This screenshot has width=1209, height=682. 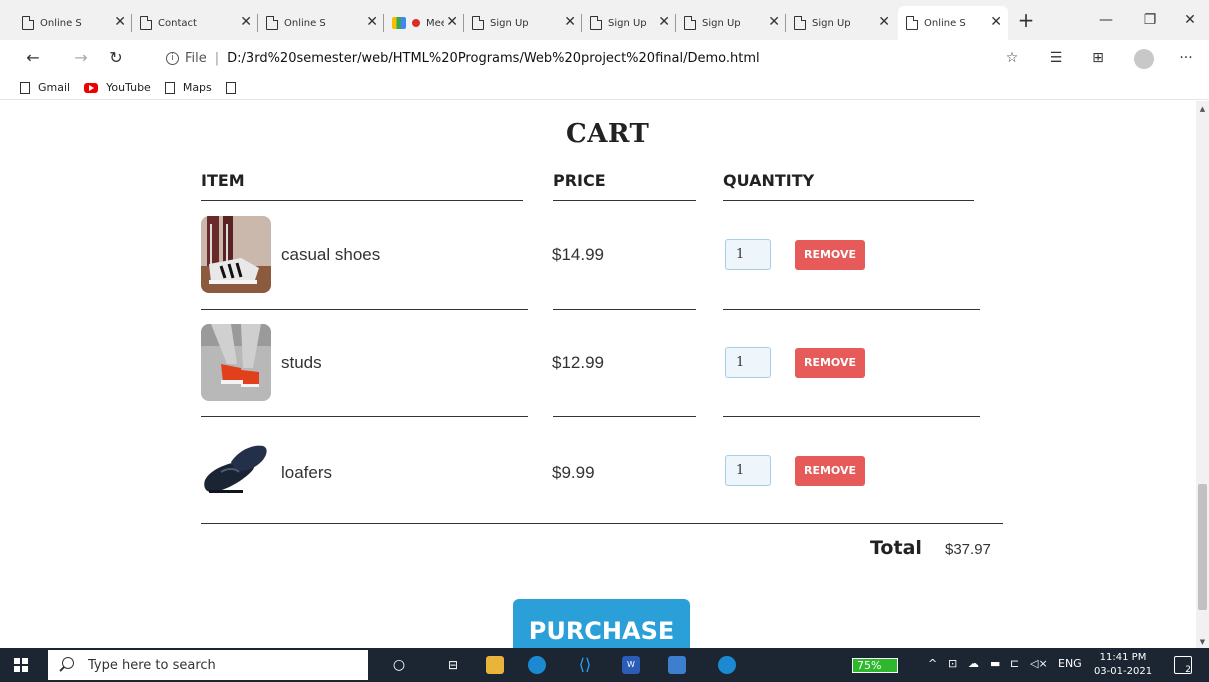 I want to click on column-header-item: ITEM, so click(x=223, y=180).